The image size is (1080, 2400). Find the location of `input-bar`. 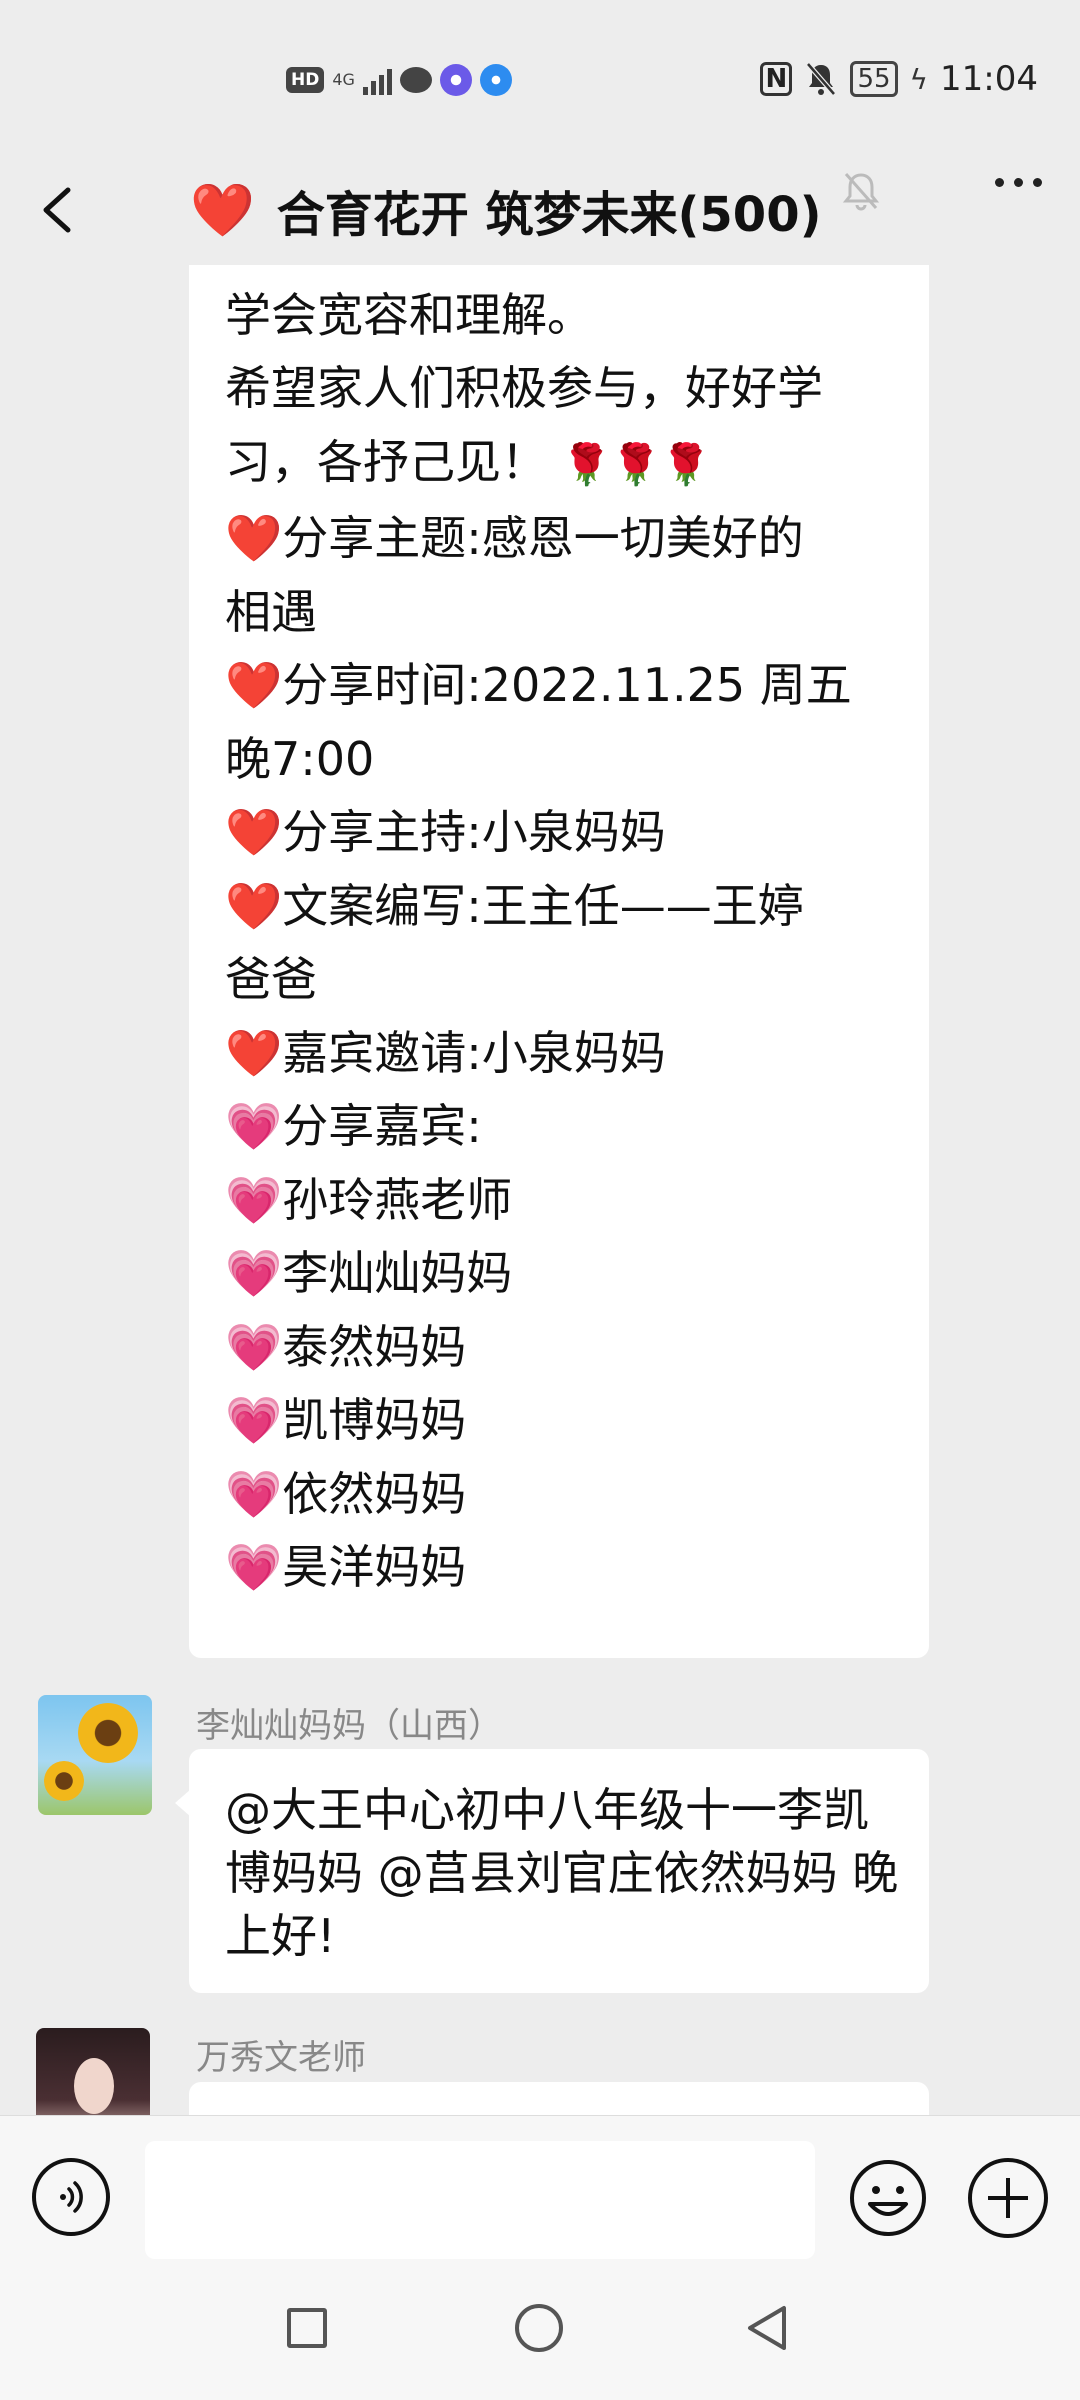

input-bar is located at coordinates (540, 2198).